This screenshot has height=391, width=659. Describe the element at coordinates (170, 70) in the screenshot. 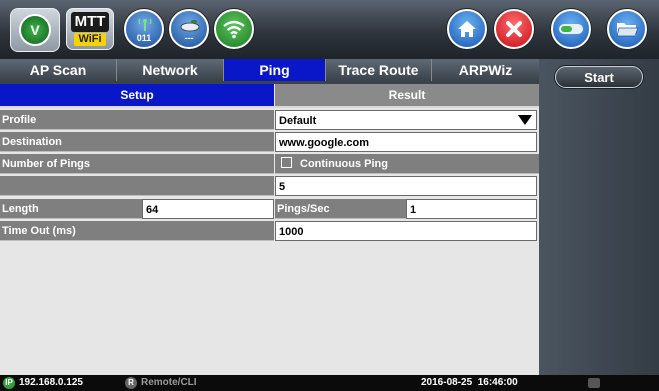

I see `tab-network: Network` at that location.